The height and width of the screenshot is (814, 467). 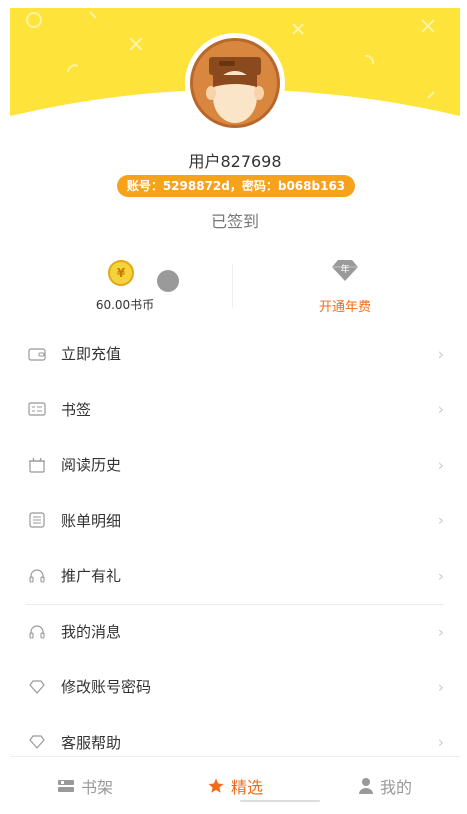 What do you see at coordinates (37, 409) in the screenshot?
I see `bookmark-card-icon` at bounding box center [37, 409].